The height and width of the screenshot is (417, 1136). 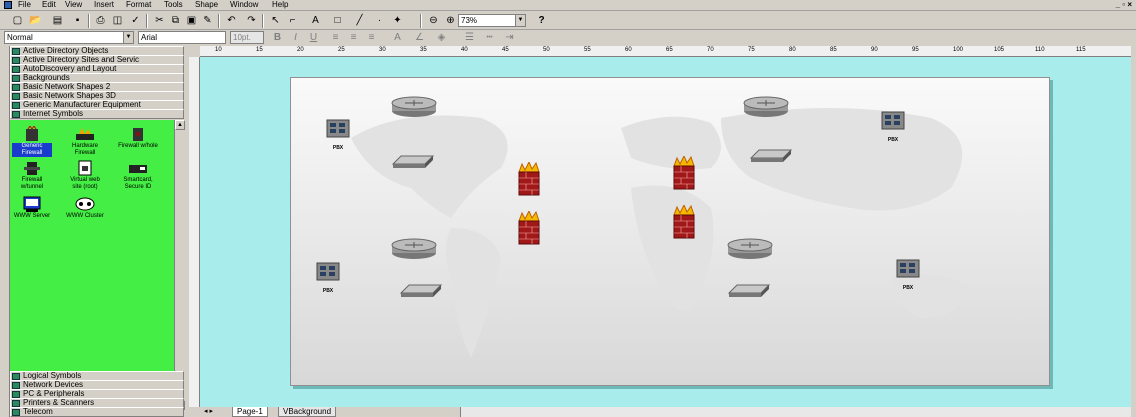 I want to click on window-controls: _ ▫ ×, so click(x=1124, y=5).